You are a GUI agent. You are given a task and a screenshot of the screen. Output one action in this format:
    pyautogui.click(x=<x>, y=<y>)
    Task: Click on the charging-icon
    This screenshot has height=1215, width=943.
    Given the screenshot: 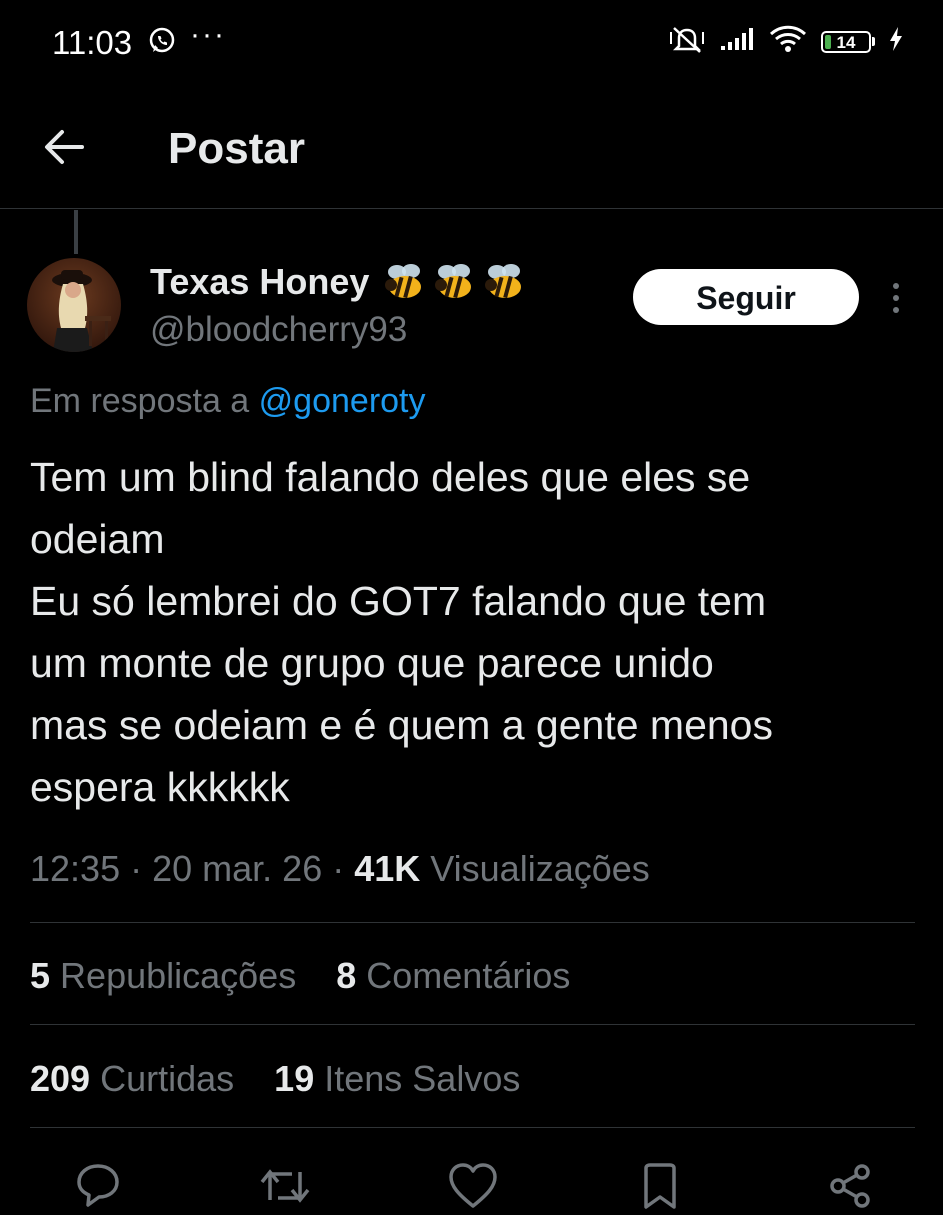 What is the action you would take?
    pyautogui.click(x=896, y=41)
    